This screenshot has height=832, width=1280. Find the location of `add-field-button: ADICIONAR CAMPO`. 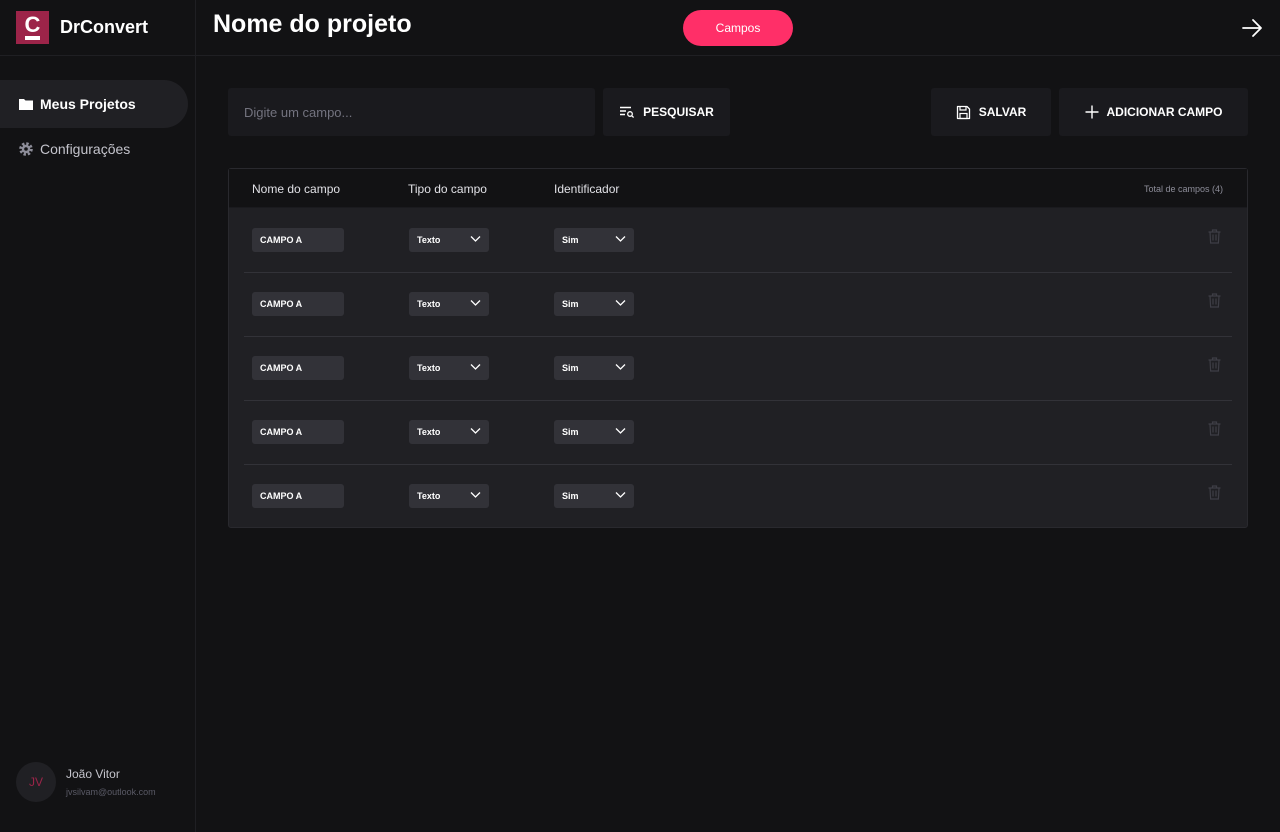

add-field-button: ADICIONAR CAMPO is located at coordinates (1153, 112).